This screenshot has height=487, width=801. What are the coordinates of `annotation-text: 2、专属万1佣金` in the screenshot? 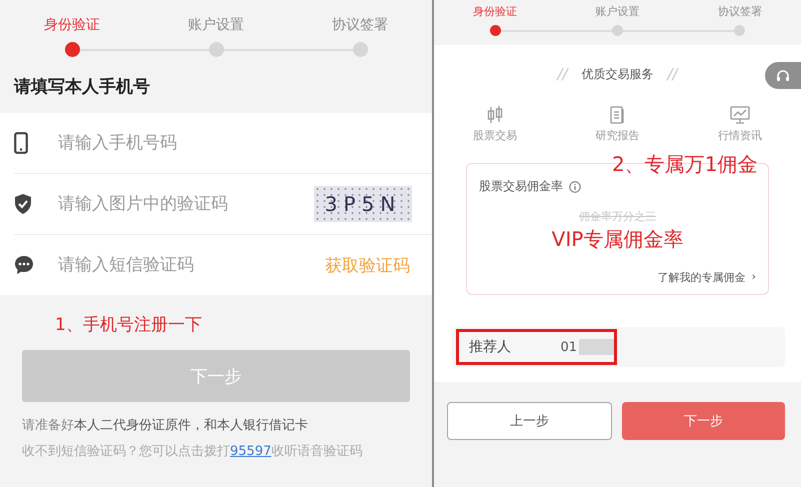 It's located at (685, 164).